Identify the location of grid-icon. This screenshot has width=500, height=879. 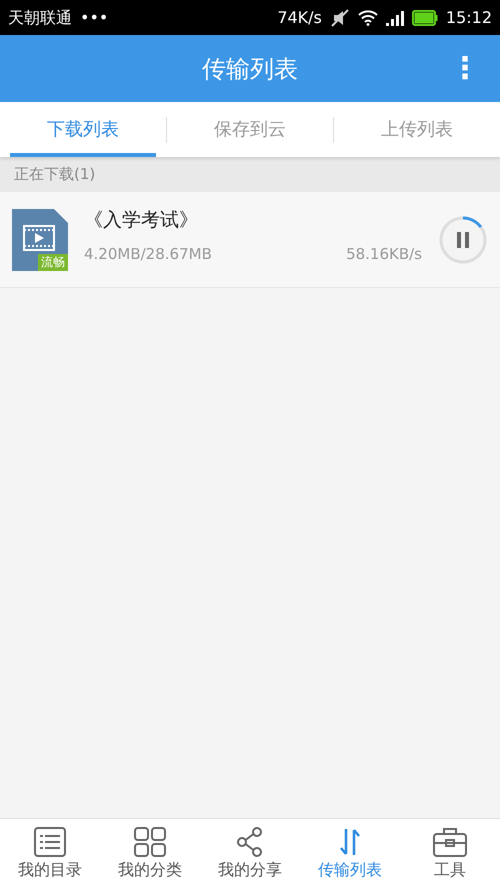
(150, 842).